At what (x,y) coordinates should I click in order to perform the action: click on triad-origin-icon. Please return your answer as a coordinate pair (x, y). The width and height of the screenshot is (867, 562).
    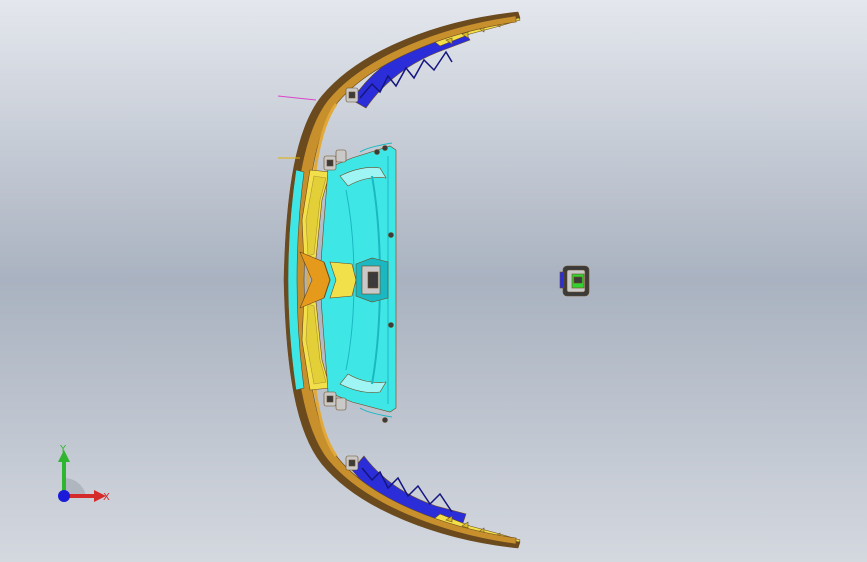
    Looking at the image, I should click on (64, 496).